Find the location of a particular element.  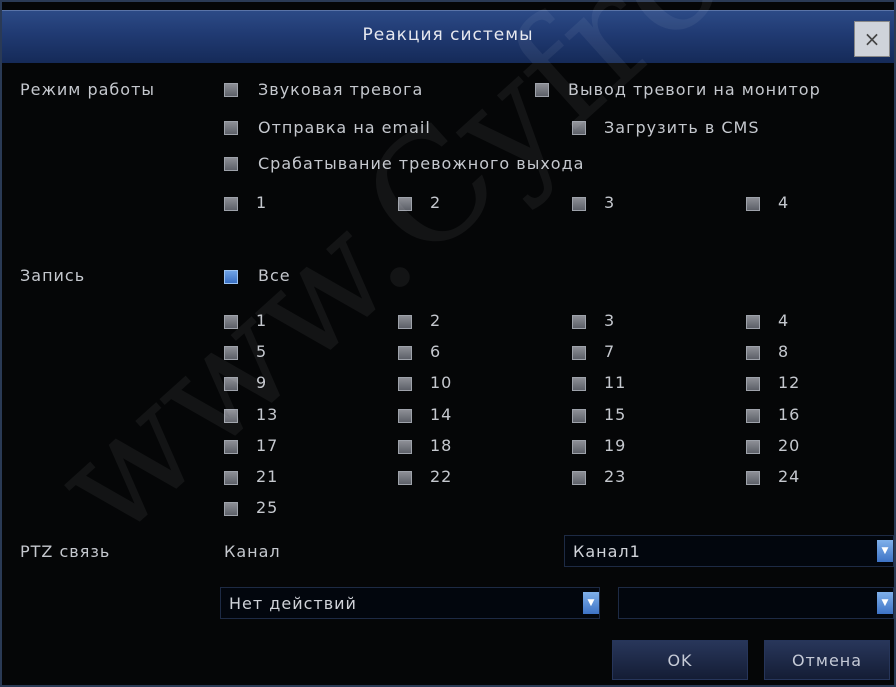

record-channel-label: 8 is located at coordinates (784, 351).